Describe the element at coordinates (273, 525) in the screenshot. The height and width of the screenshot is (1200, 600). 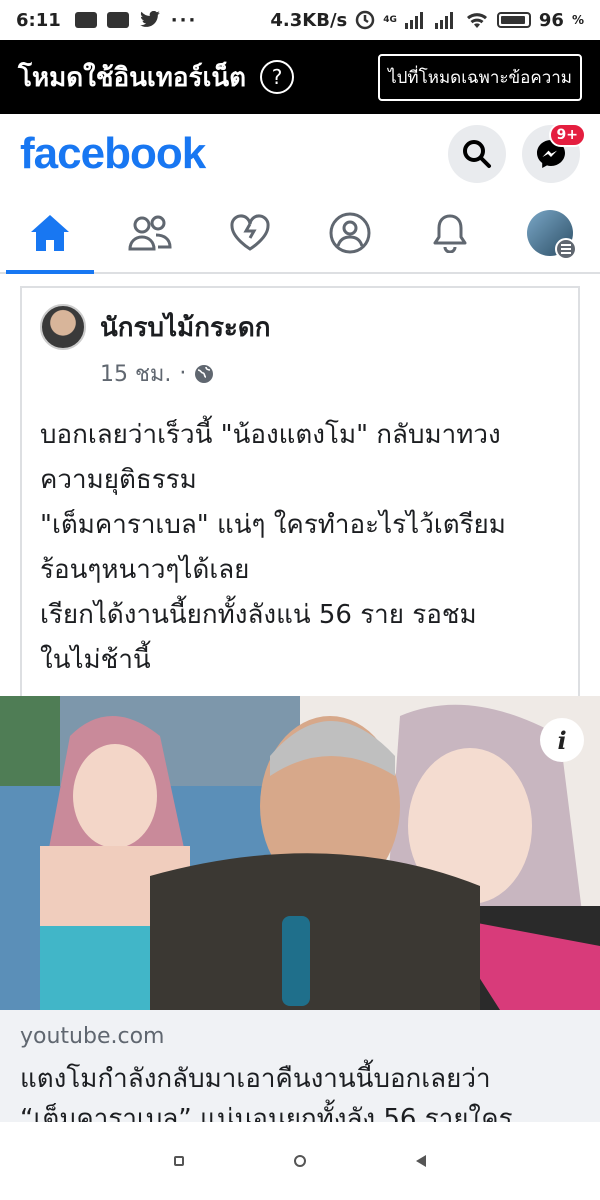
I see `post-line: "เต็มคาราเบล" แน่ๆ ใครทำอะไรไว้เตรียม` at that location.